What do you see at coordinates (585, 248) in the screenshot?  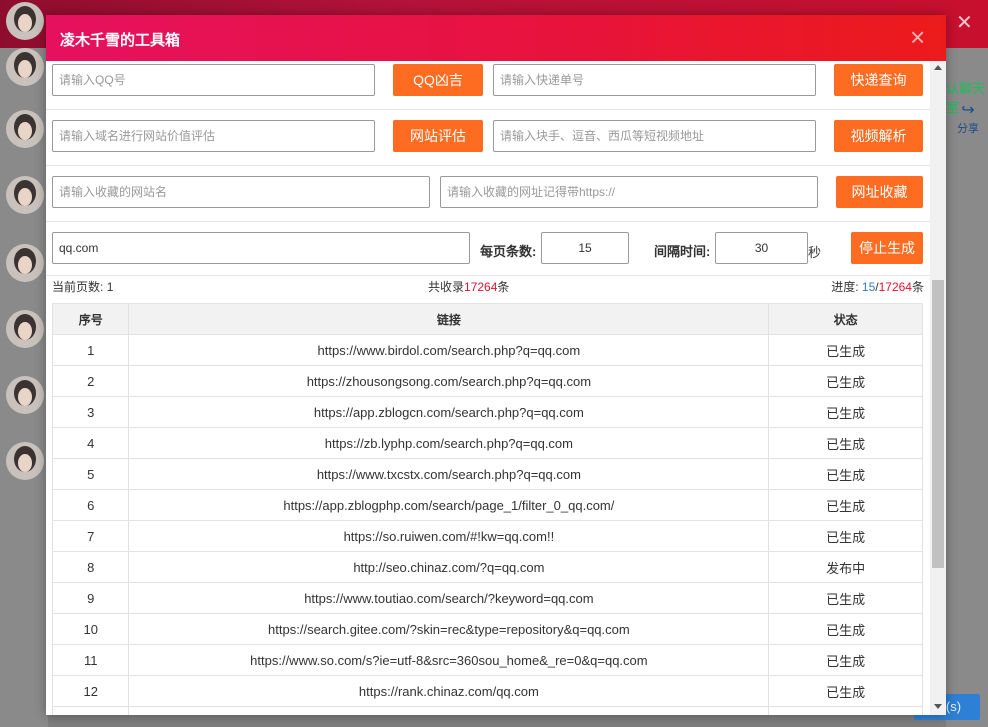 I see `per-page-input` at bounding box center [585, 248].